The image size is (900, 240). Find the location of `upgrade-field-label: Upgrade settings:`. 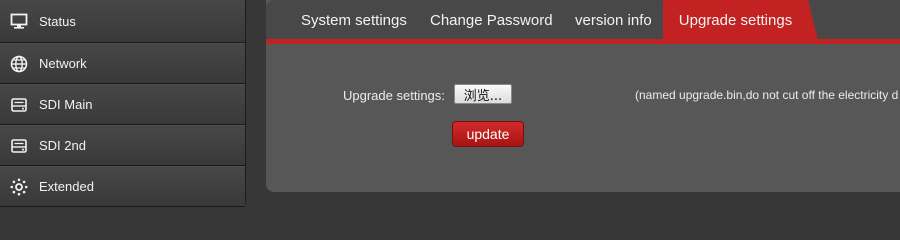

upgrade-field-label: Upgrade settings: is located at coordinates (394, 95).